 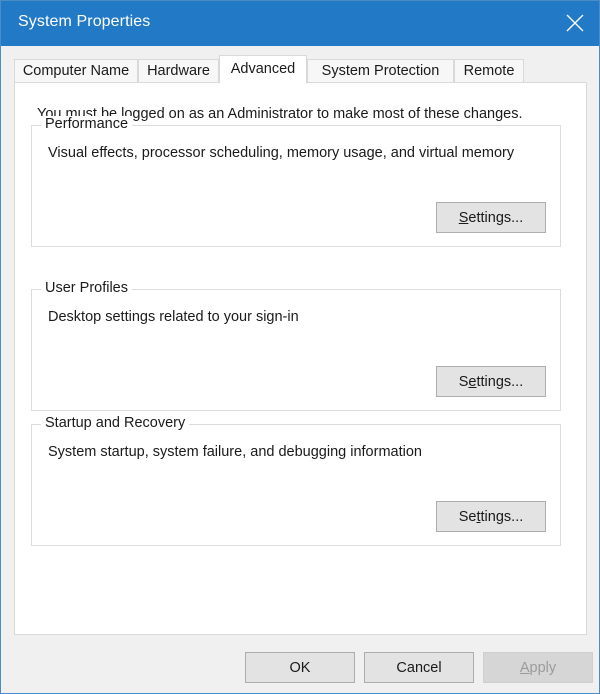 What do you see at coordinates (538, 667) in the screenshot?
I see `apply-button: Apply` at bounding box center [538, 667].